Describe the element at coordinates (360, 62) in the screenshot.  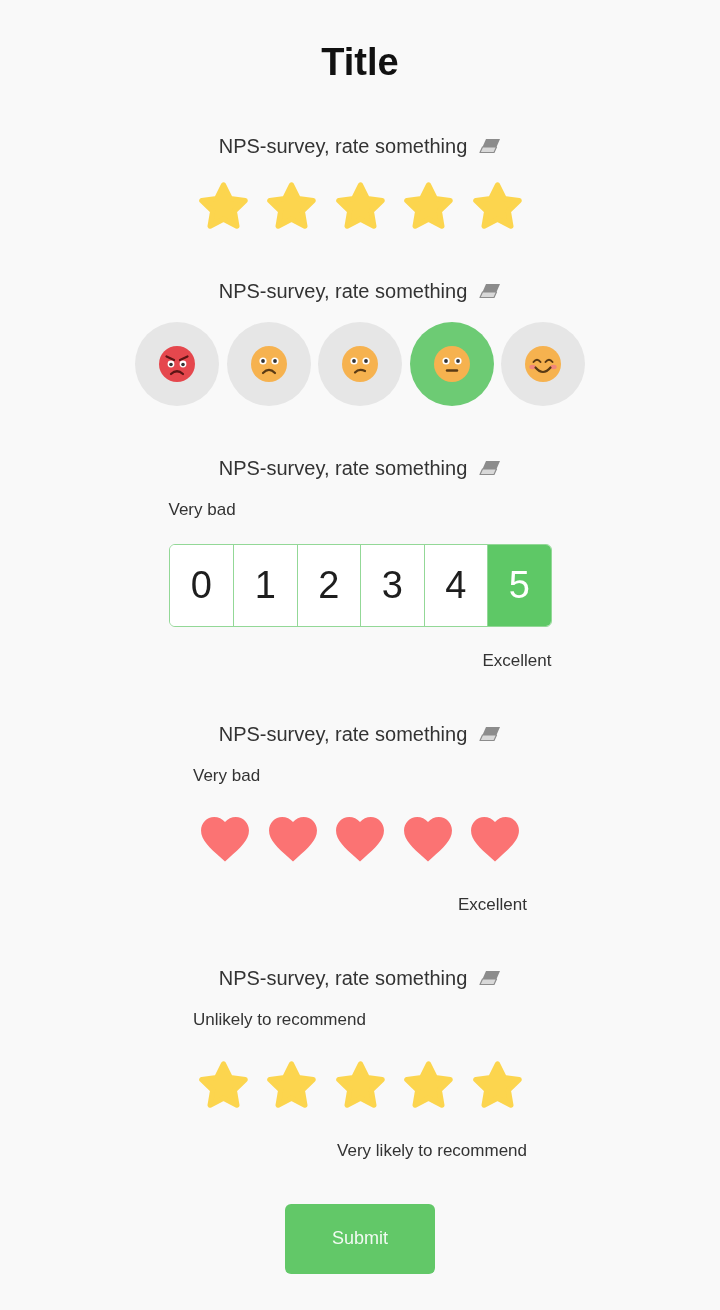
I see `page-title: Title` at that location.